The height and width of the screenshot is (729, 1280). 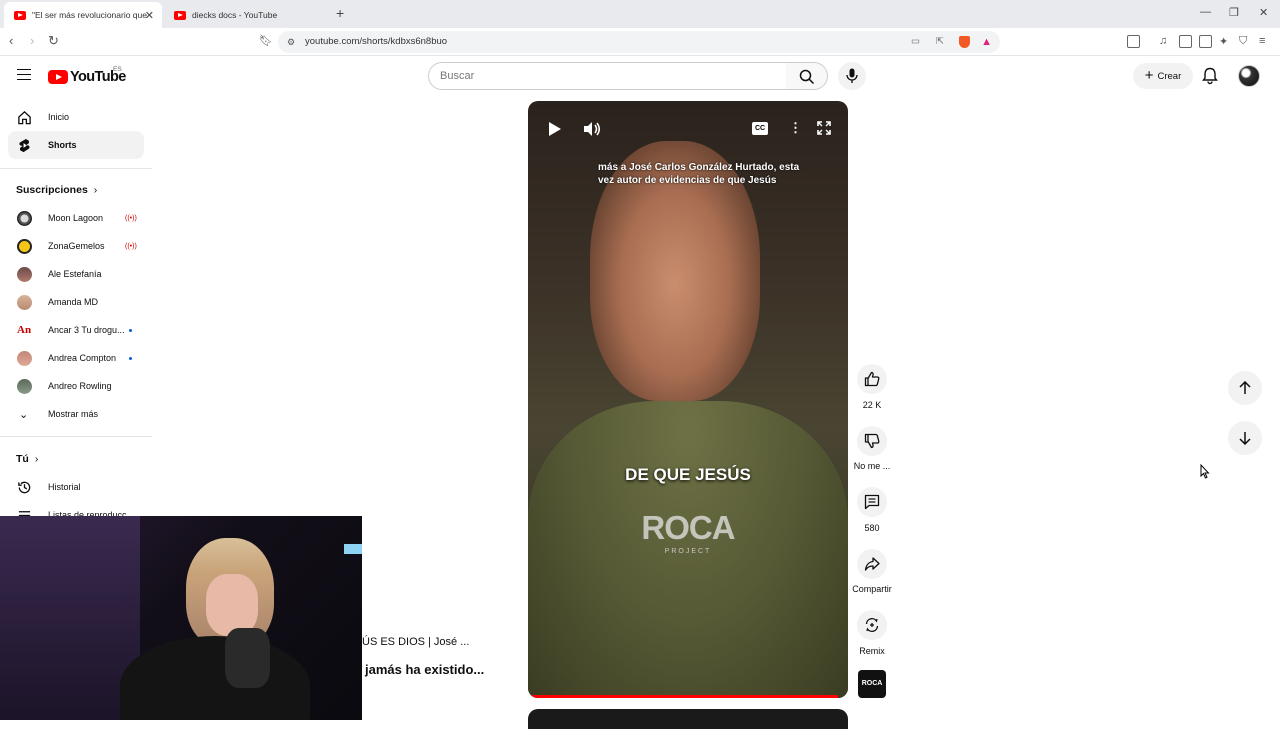 What do you see at coordinates (130, 330) in the screenshot?
I see `new-content-dot` at bounding box center [130, 330].